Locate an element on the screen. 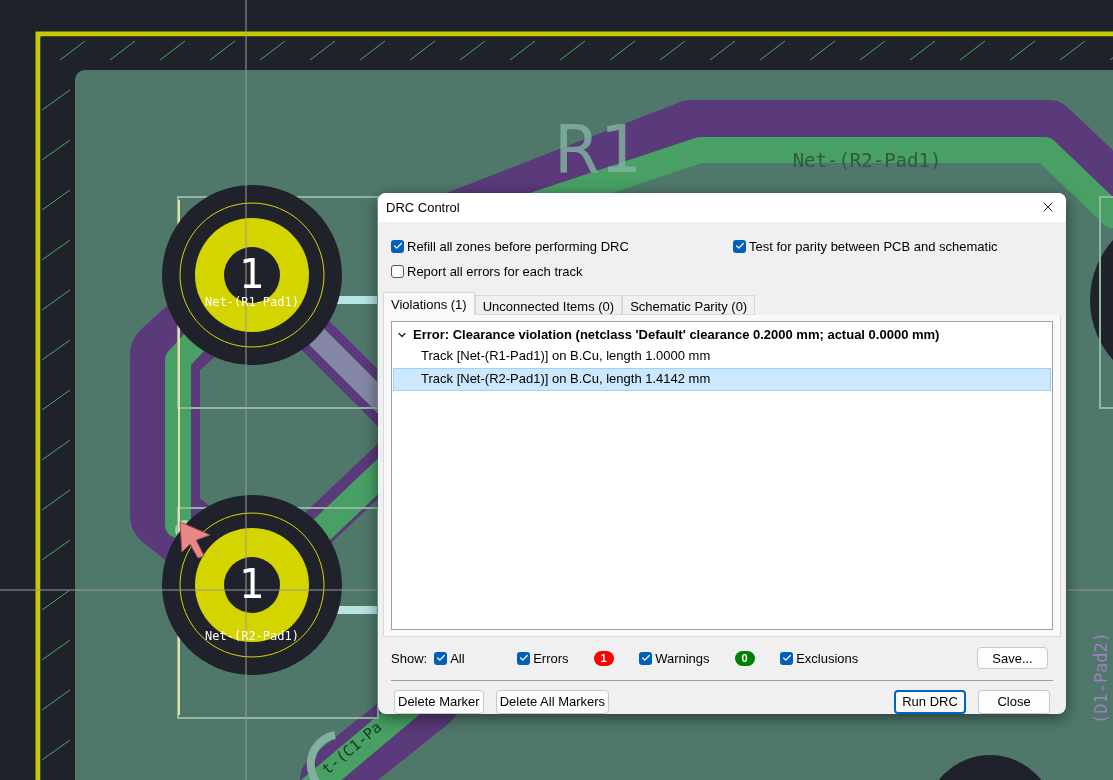  window-title: DRC Control is located at coordinates (423, 207).